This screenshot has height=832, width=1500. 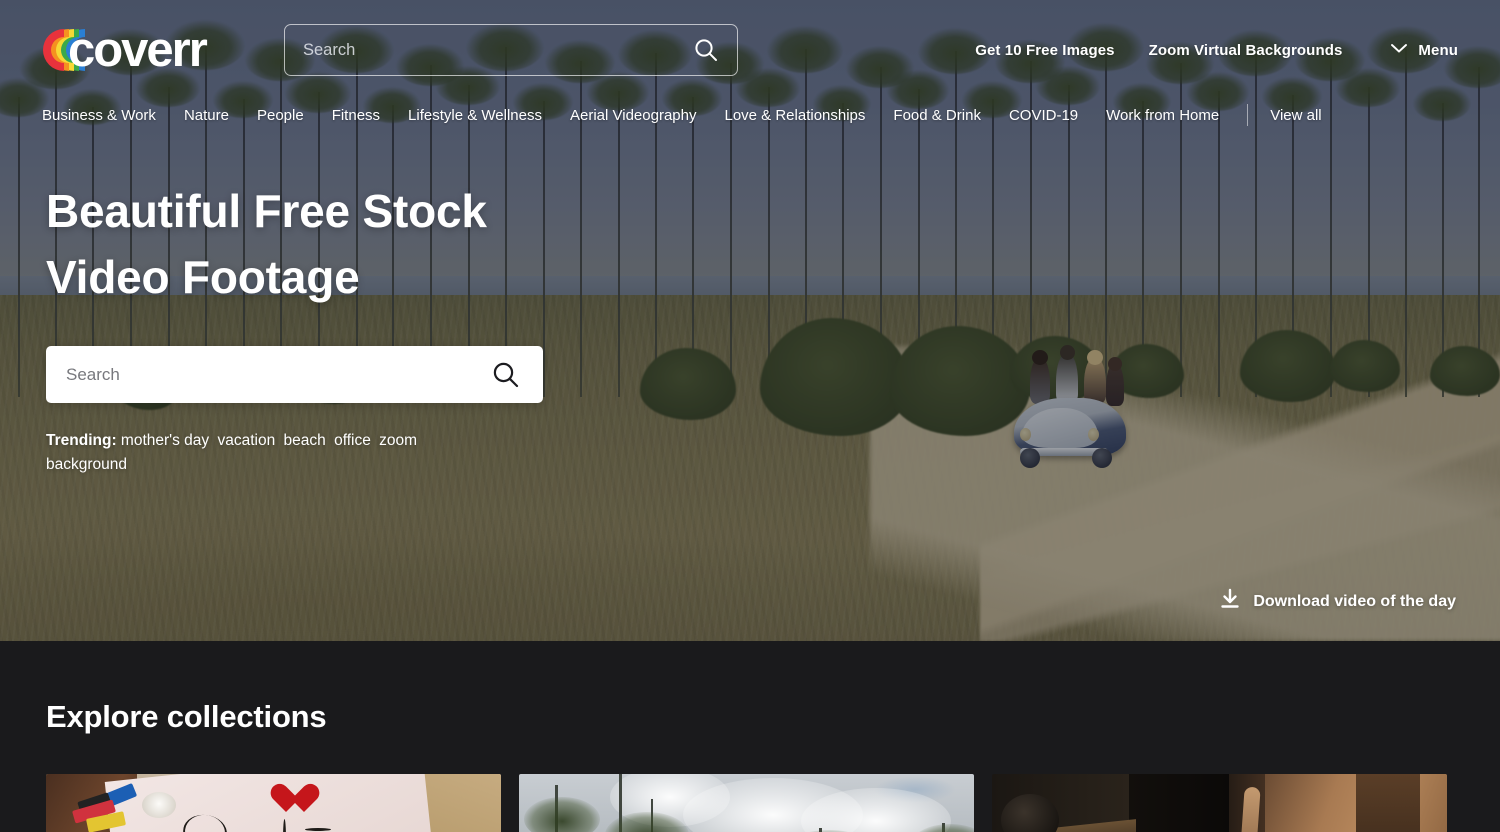 I want to click on collection-cards, so click(x=750, y=803).